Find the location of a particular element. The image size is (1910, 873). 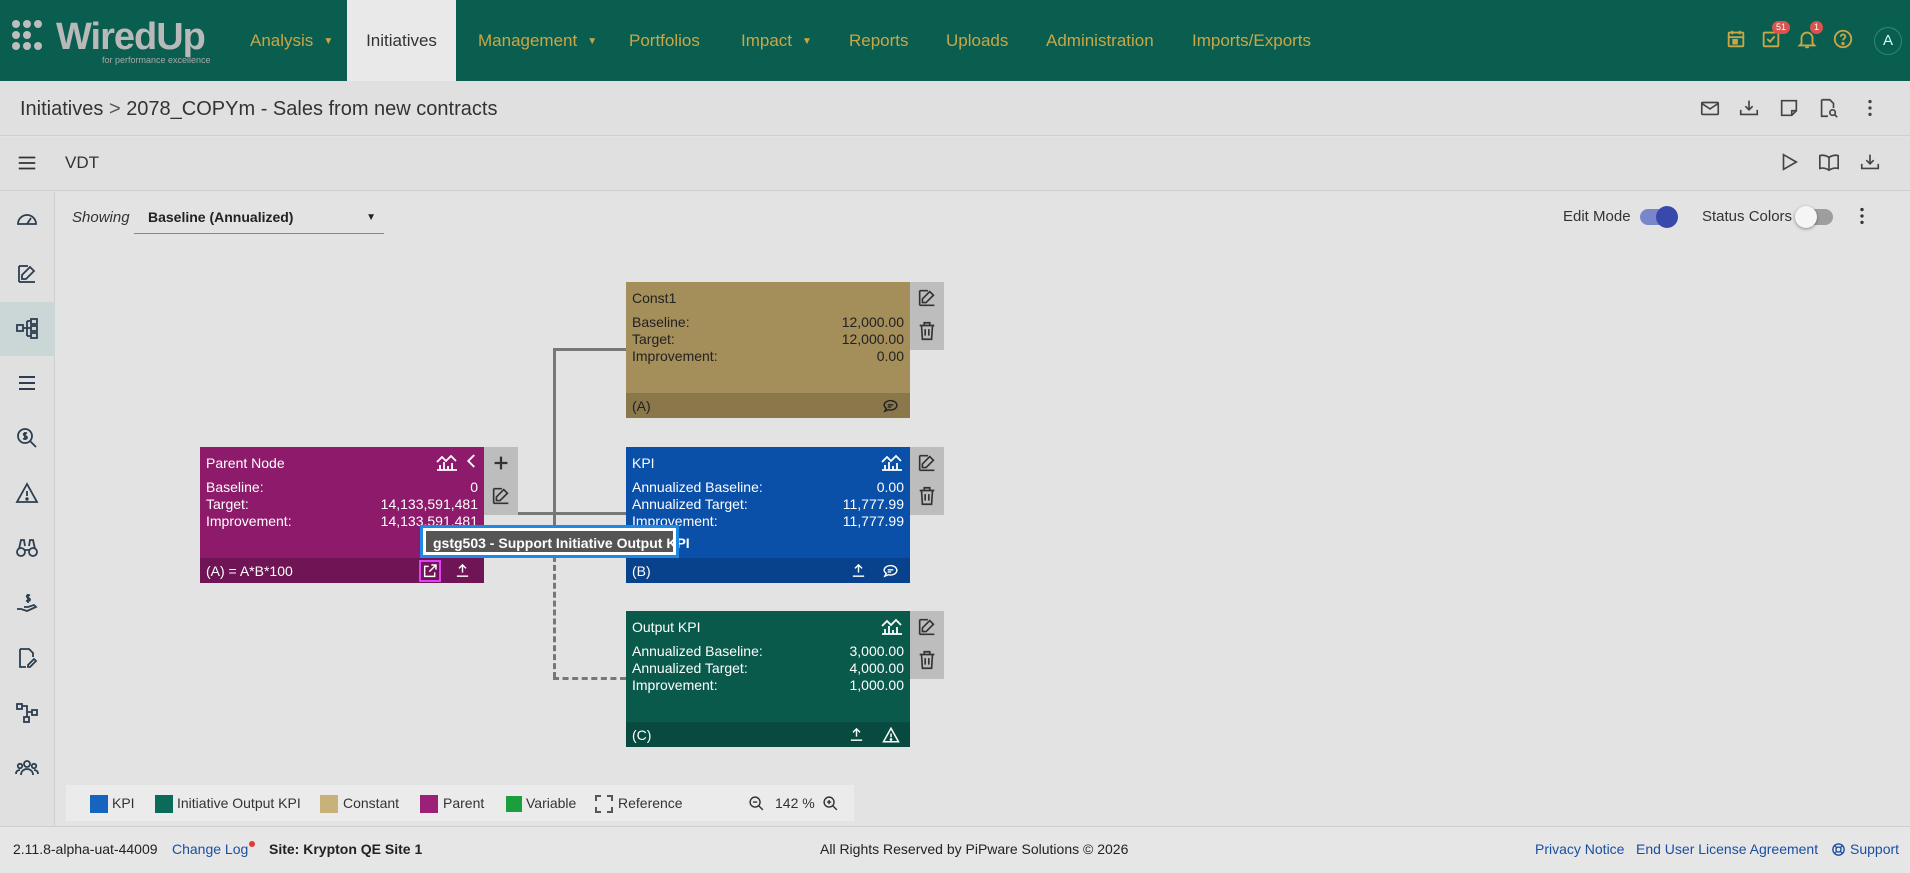

eula-link: End User License Agreement is located at coordinates (1727, 849).